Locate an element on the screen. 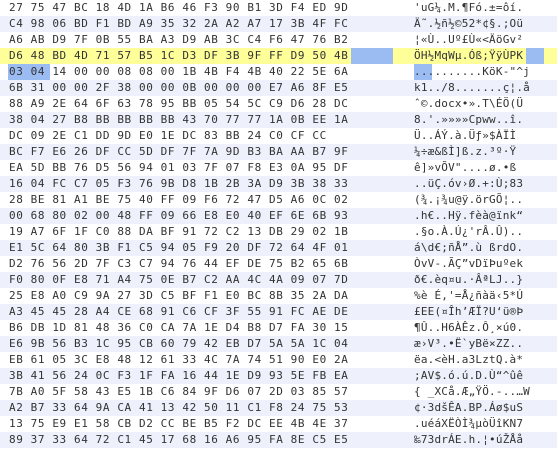  text-row: ¼÷æ&ßÌ]ß.z.³º·Ÿ is located at coordinates (479, 152).